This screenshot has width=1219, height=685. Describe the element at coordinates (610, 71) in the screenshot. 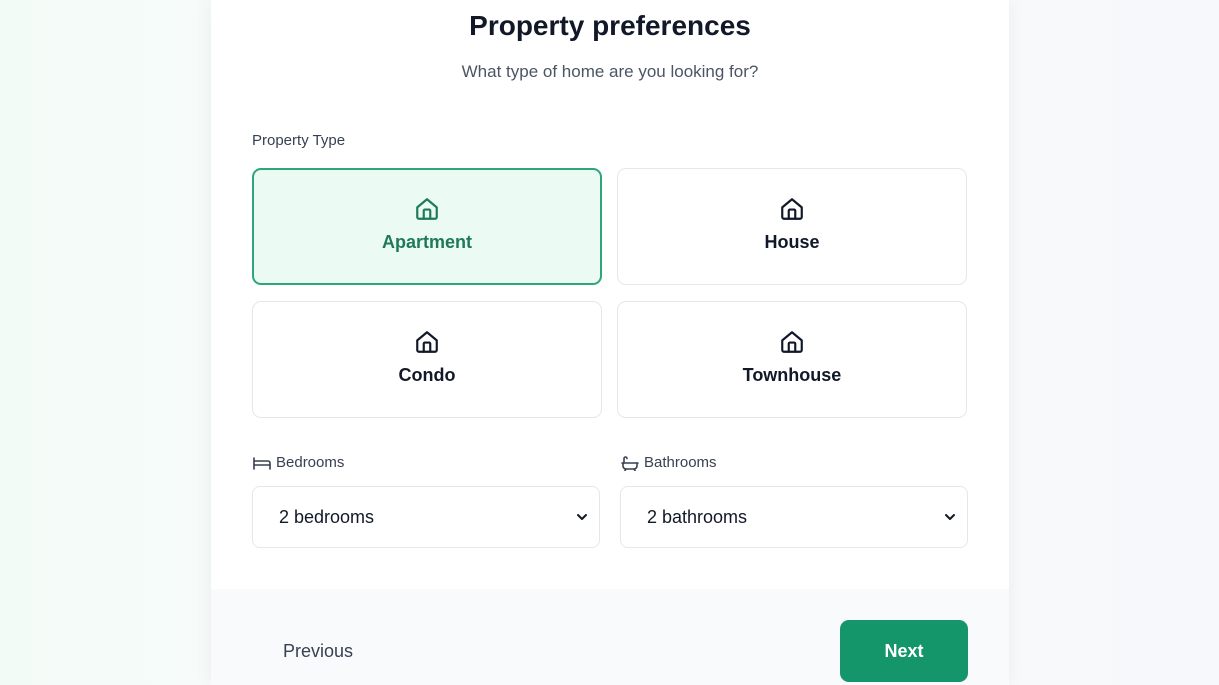

I see `page-subtitle: What type of home are you looking for?` at that location.